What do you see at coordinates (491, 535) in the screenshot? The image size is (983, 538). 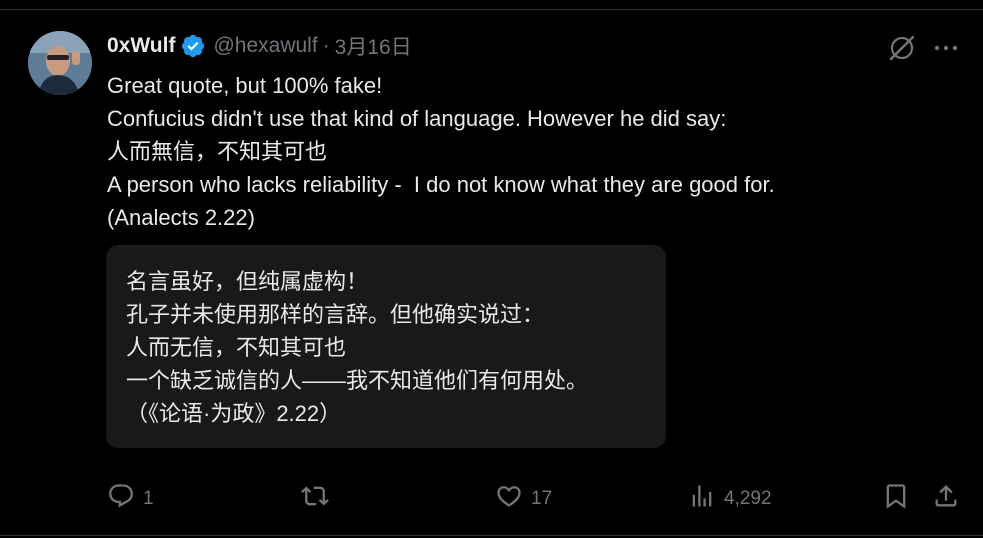 I see `bottom-divider` at bounding box center [491, 535].